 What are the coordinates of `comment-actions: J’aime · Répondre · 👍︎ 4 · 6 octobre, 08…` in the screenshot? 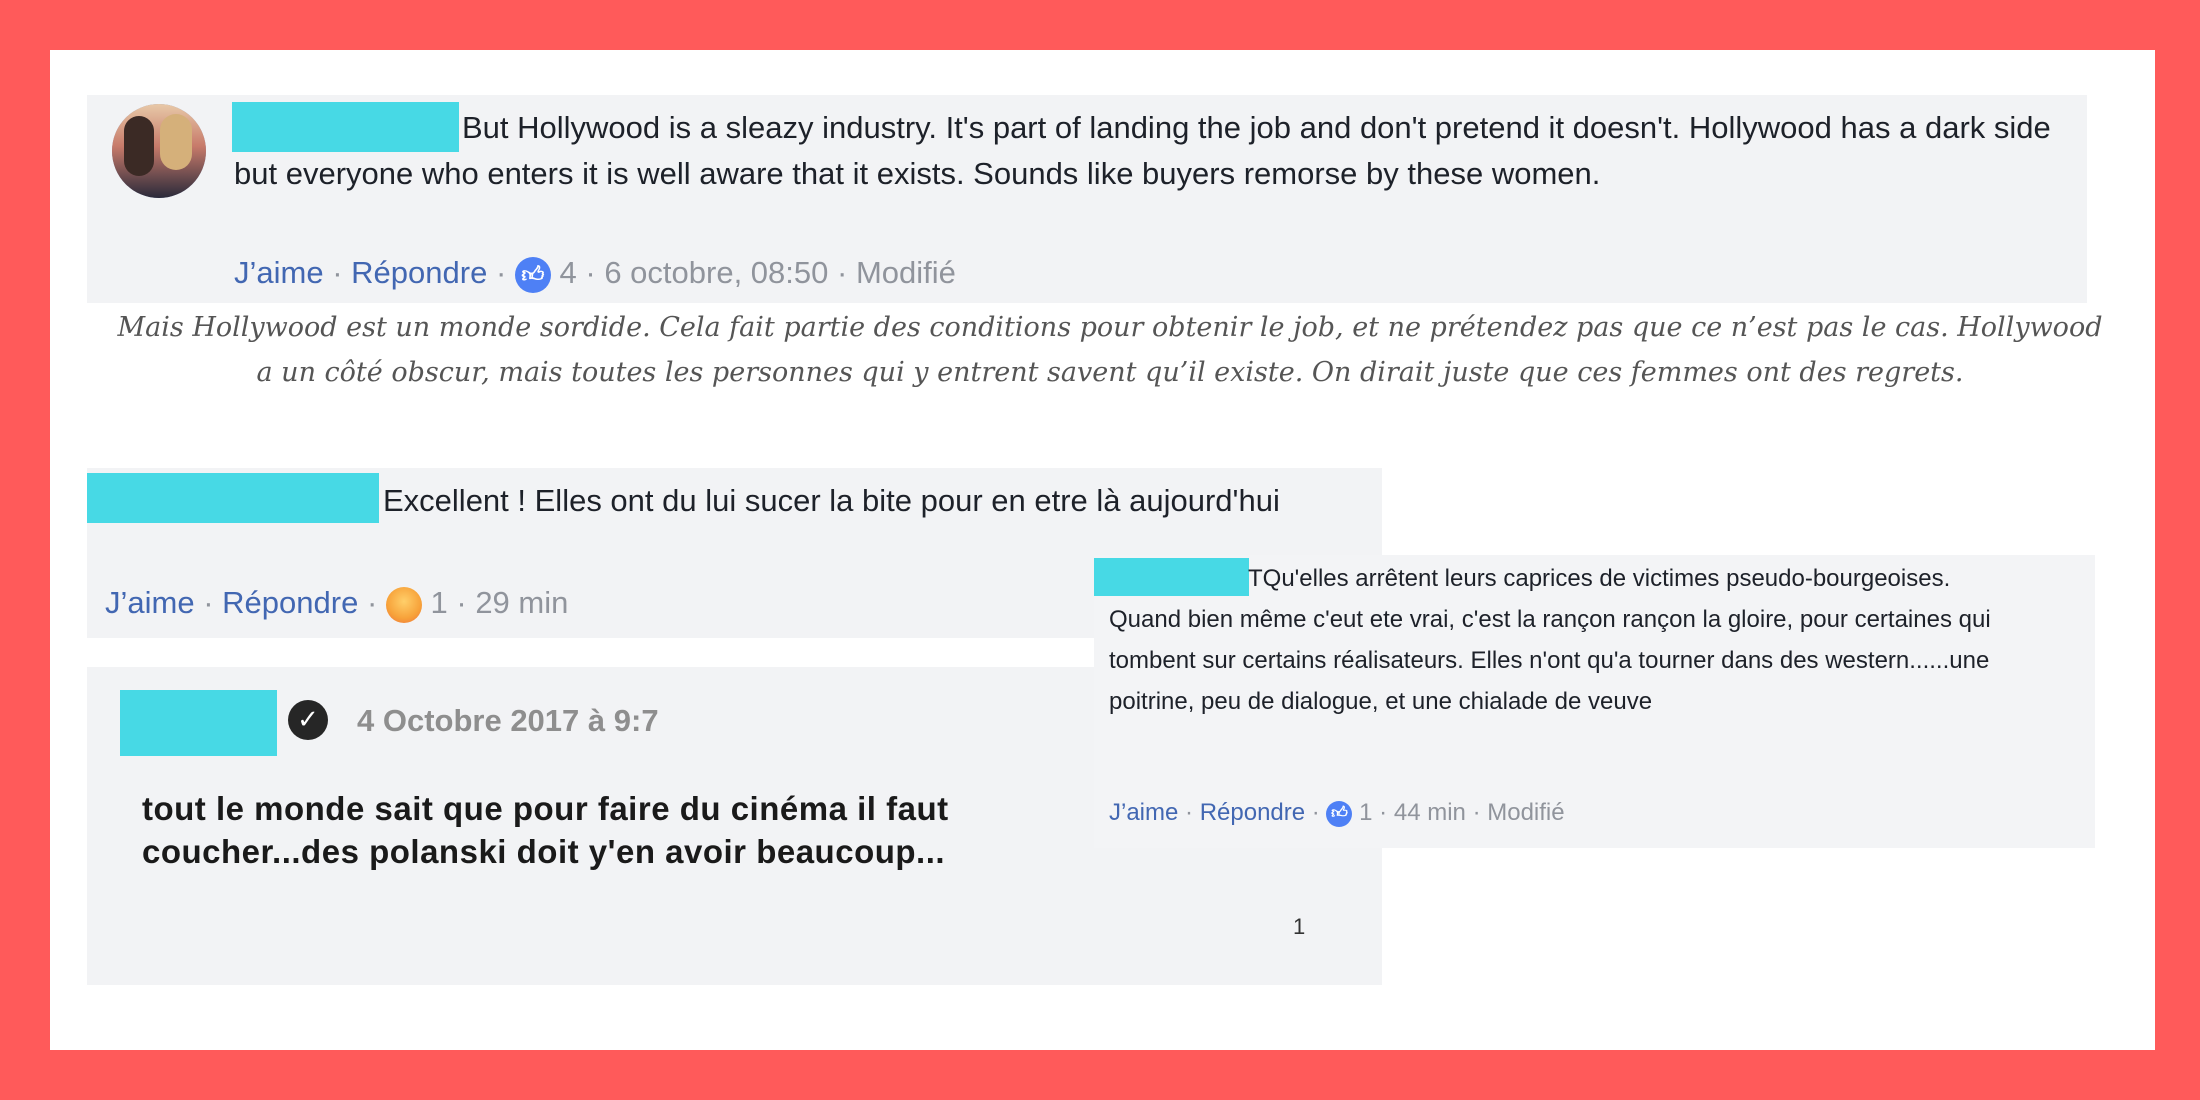 It's located at (595, 273).